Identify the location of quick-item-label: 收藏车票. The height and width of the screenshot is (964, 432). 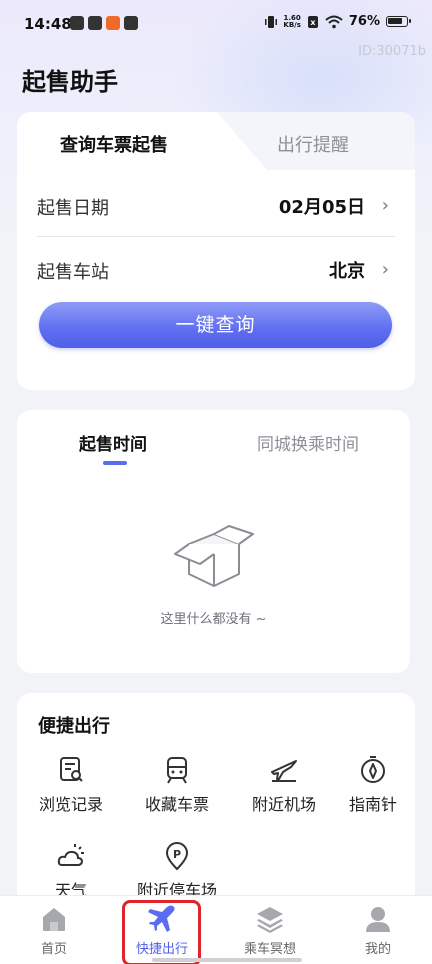
(176, 804).